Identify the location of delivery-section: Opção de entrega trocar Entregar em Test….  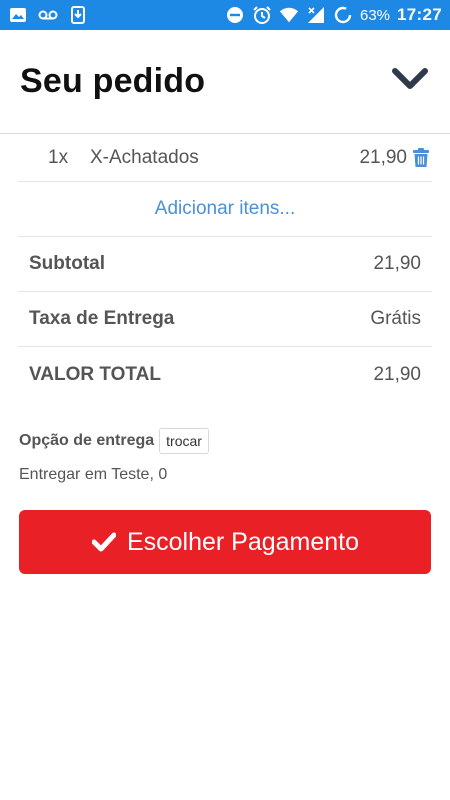
(226, 456).